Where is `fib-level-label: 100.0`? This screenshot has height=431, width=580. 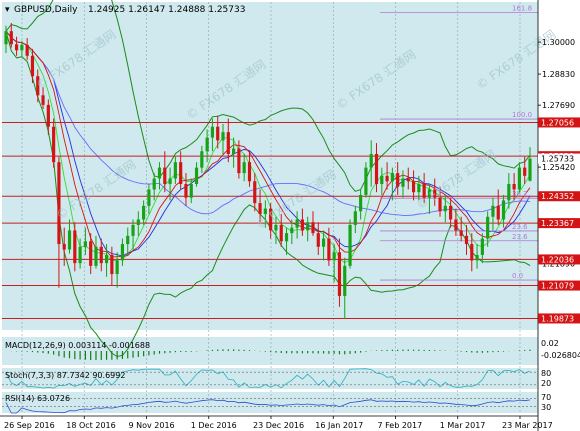 fib-level-label: 100.0 is located at coordinates (522, 115).